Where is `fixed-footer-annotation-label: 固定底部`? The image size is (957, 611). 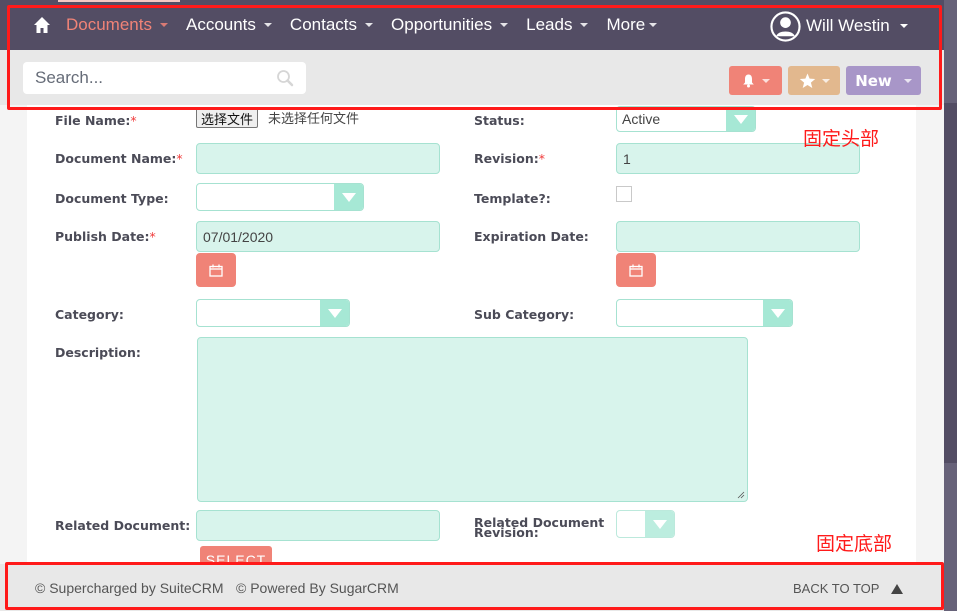
fixed-footer-annotation-label: 固定底部 is located at coordinates (854, 544).